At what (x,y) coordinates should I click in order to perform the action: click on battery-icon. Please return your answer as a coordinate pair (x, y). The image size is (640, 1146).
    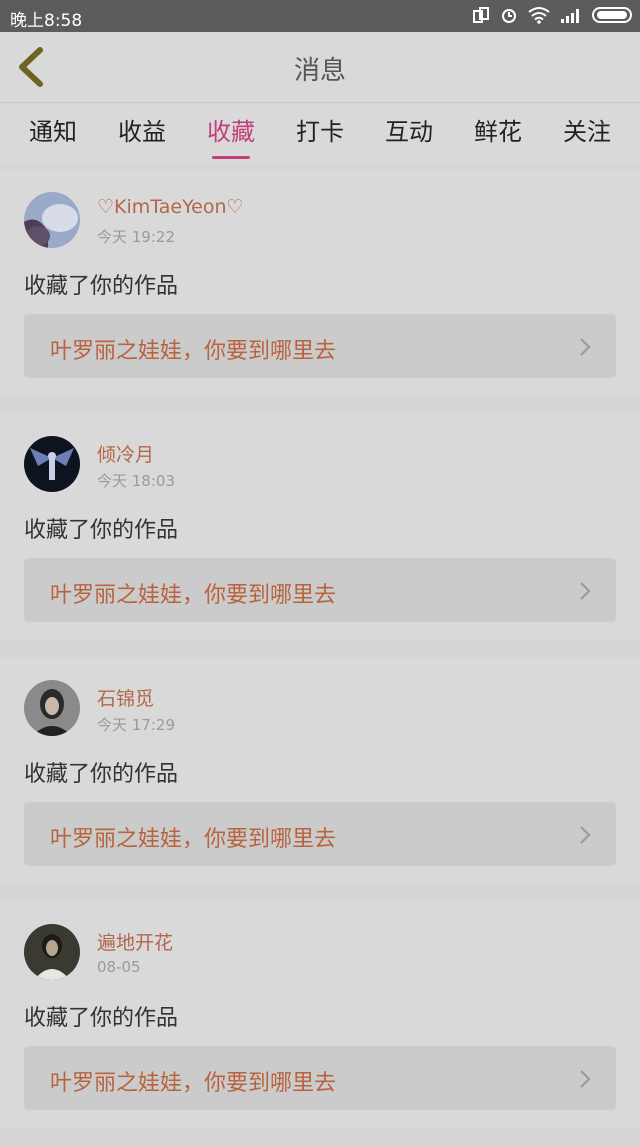
    Looking at the image, I should click on (612, 15).